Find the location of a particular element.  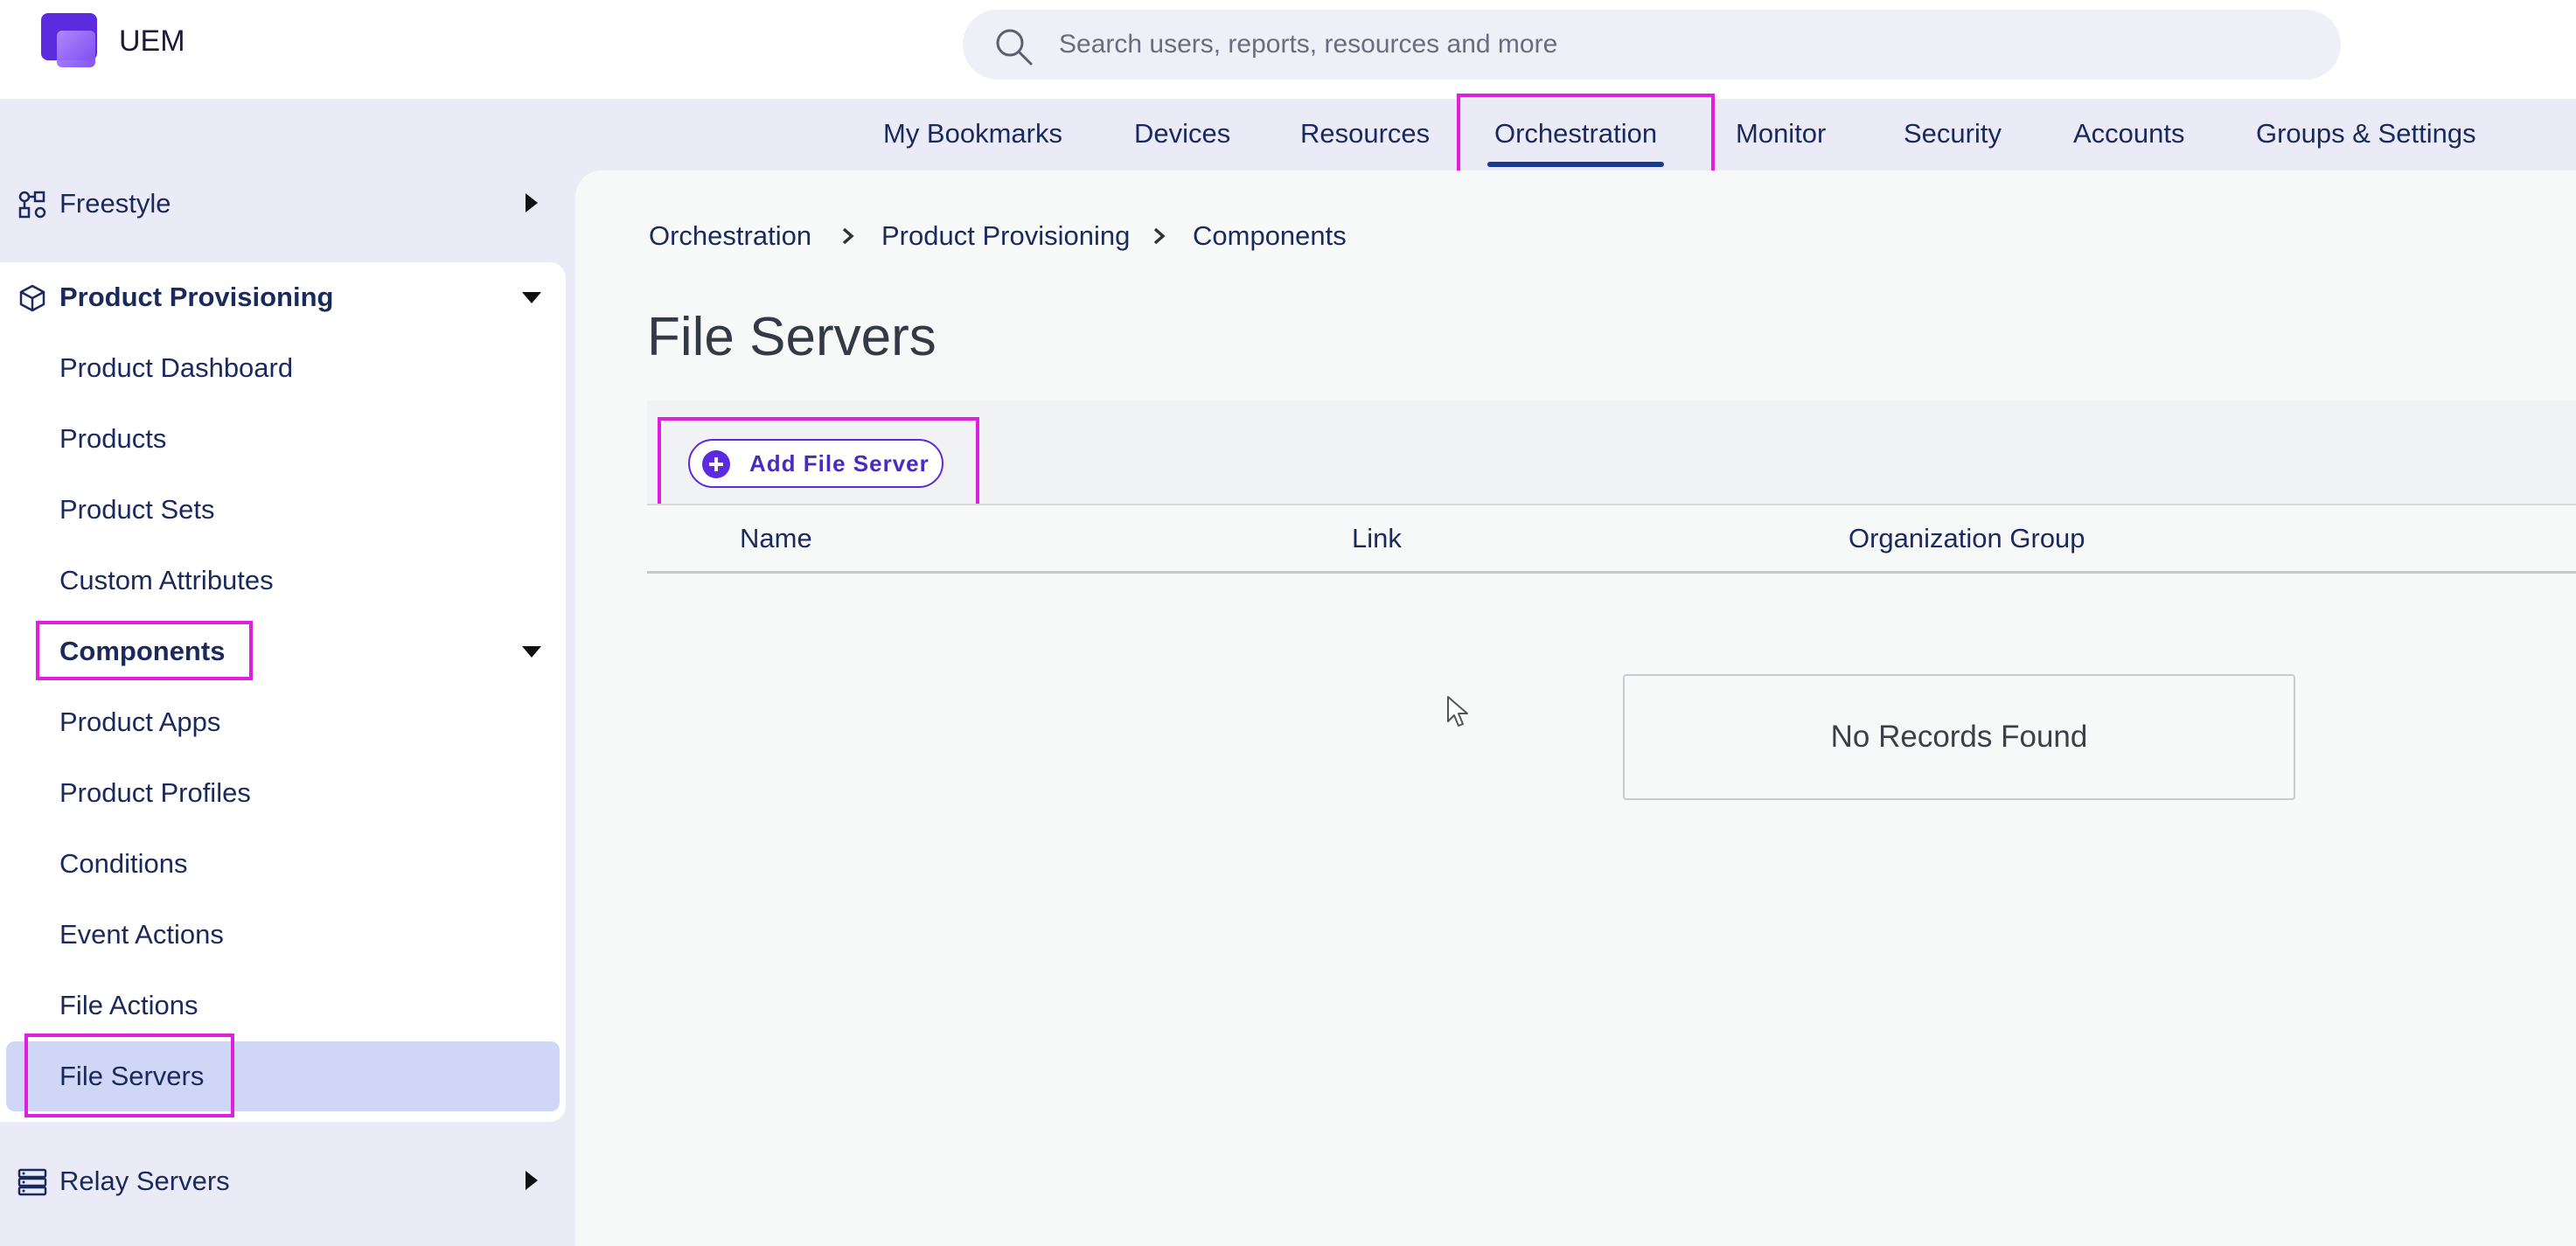

nav-accounts: Accounts is located at coordinates (2129, 134).